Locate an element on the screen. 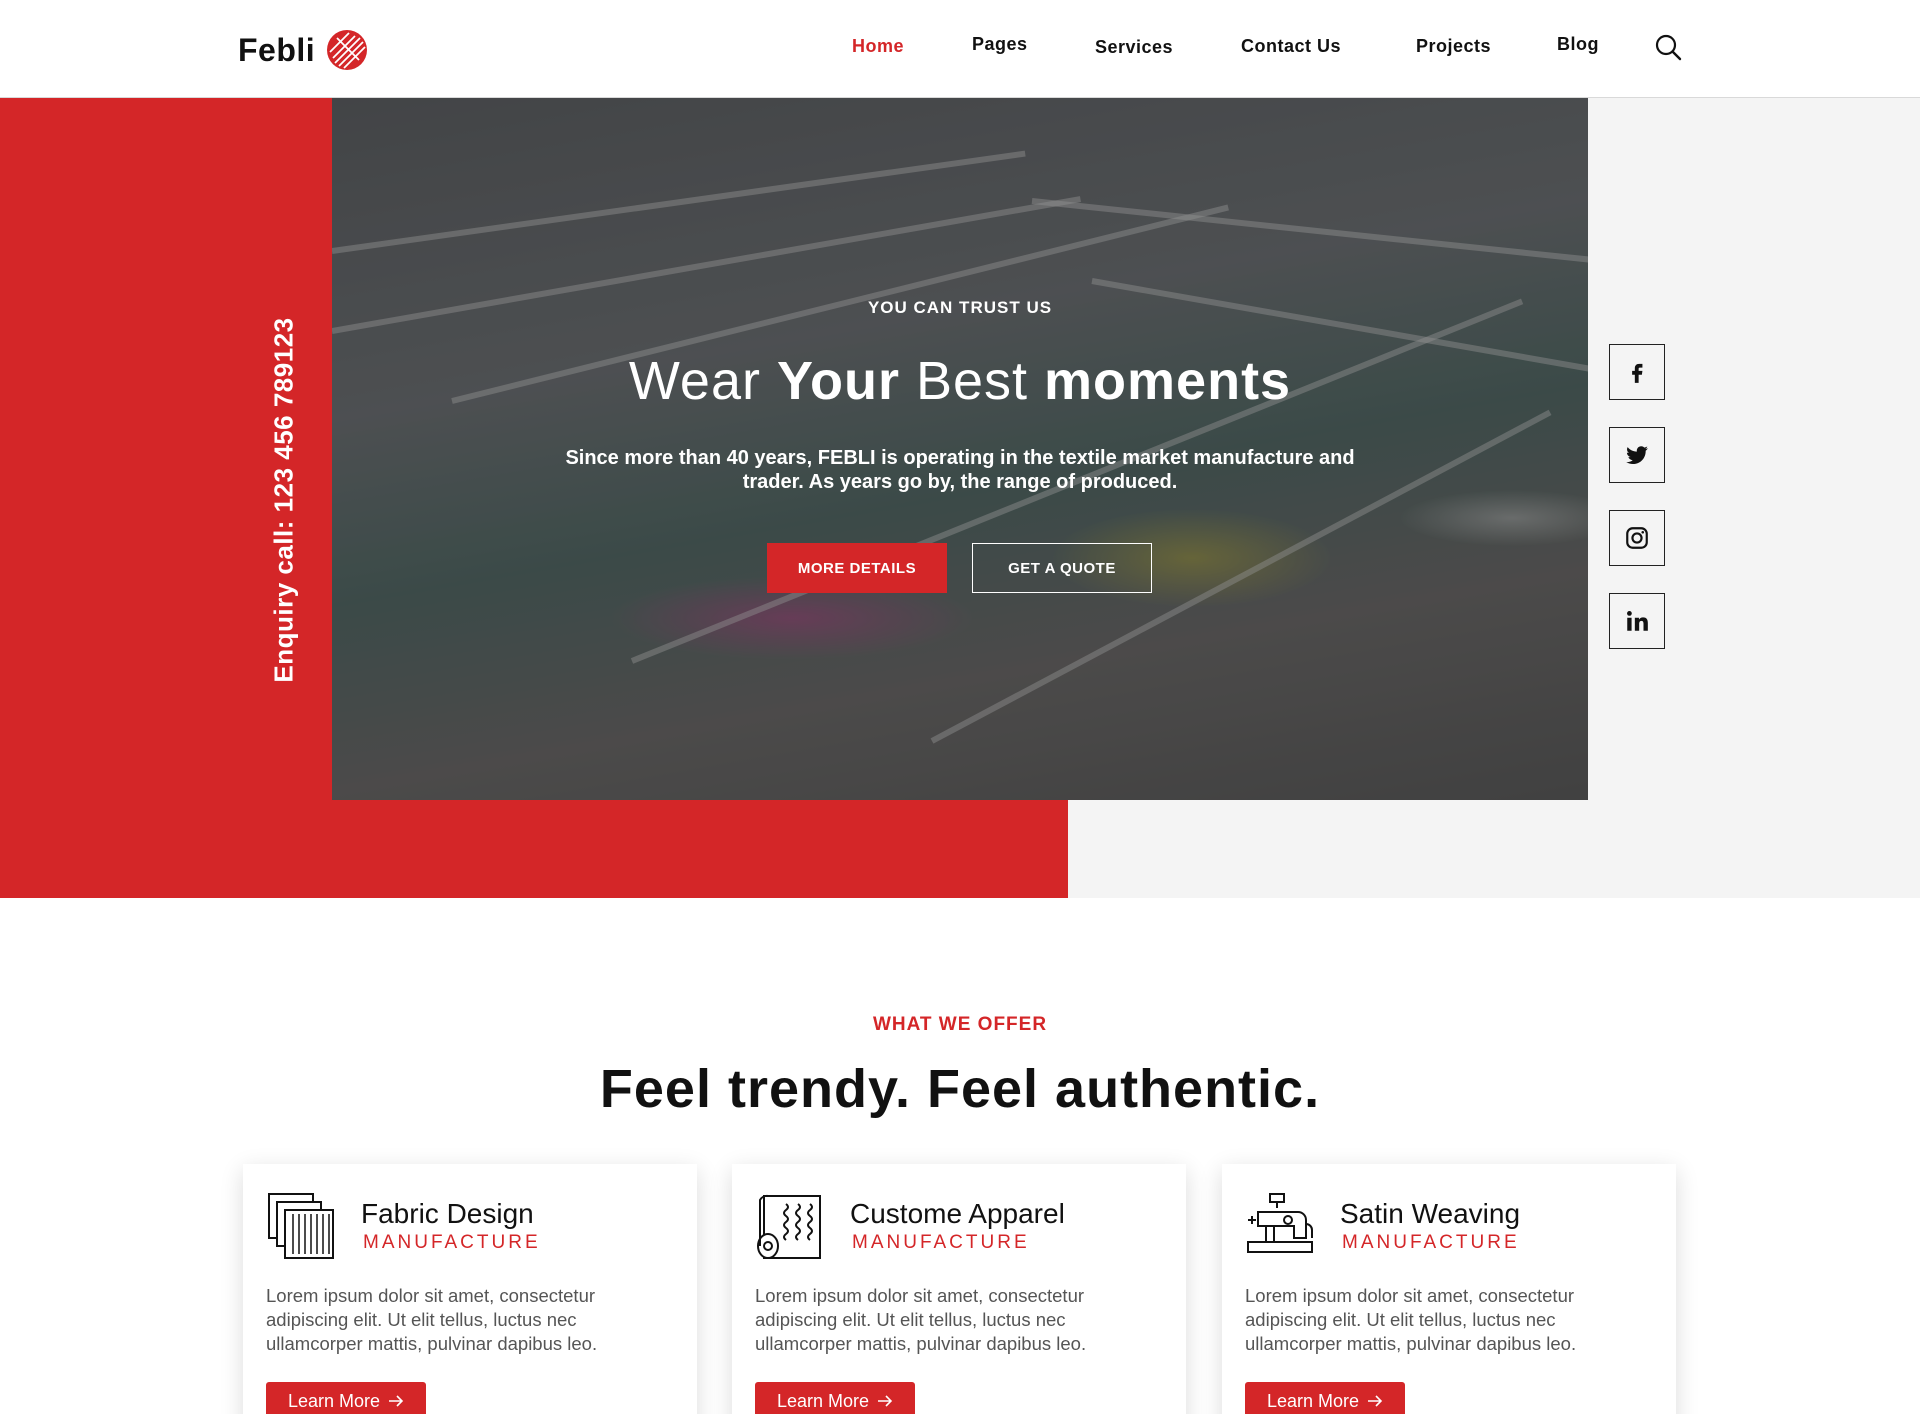 The image size is (1920, 1414). yarn-ball-icon is located at coordinates (347, 50).